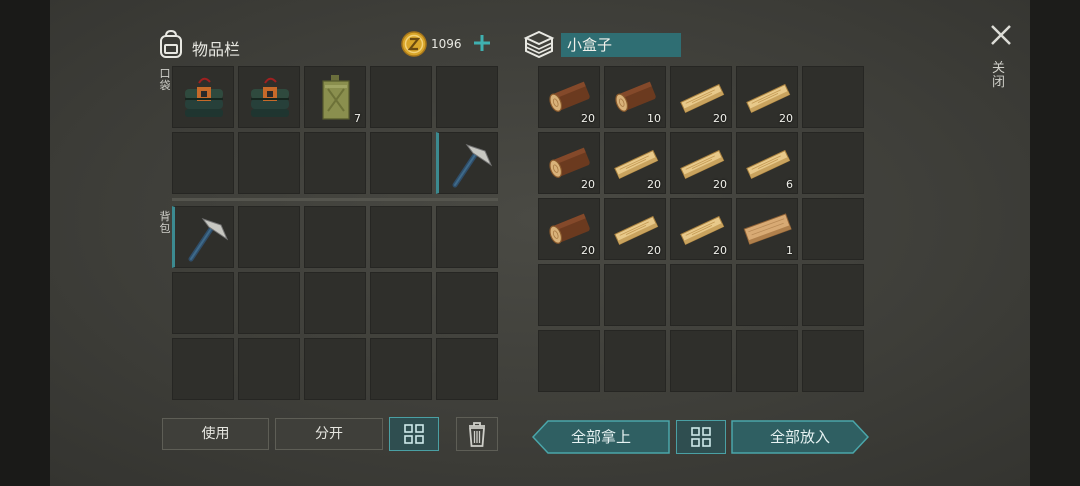 Image resolution: width=1080 pixels, height=486 pixels. Describe the element at coordinates (1001, 35) in the screenshot. I see `close-icon` at that location.